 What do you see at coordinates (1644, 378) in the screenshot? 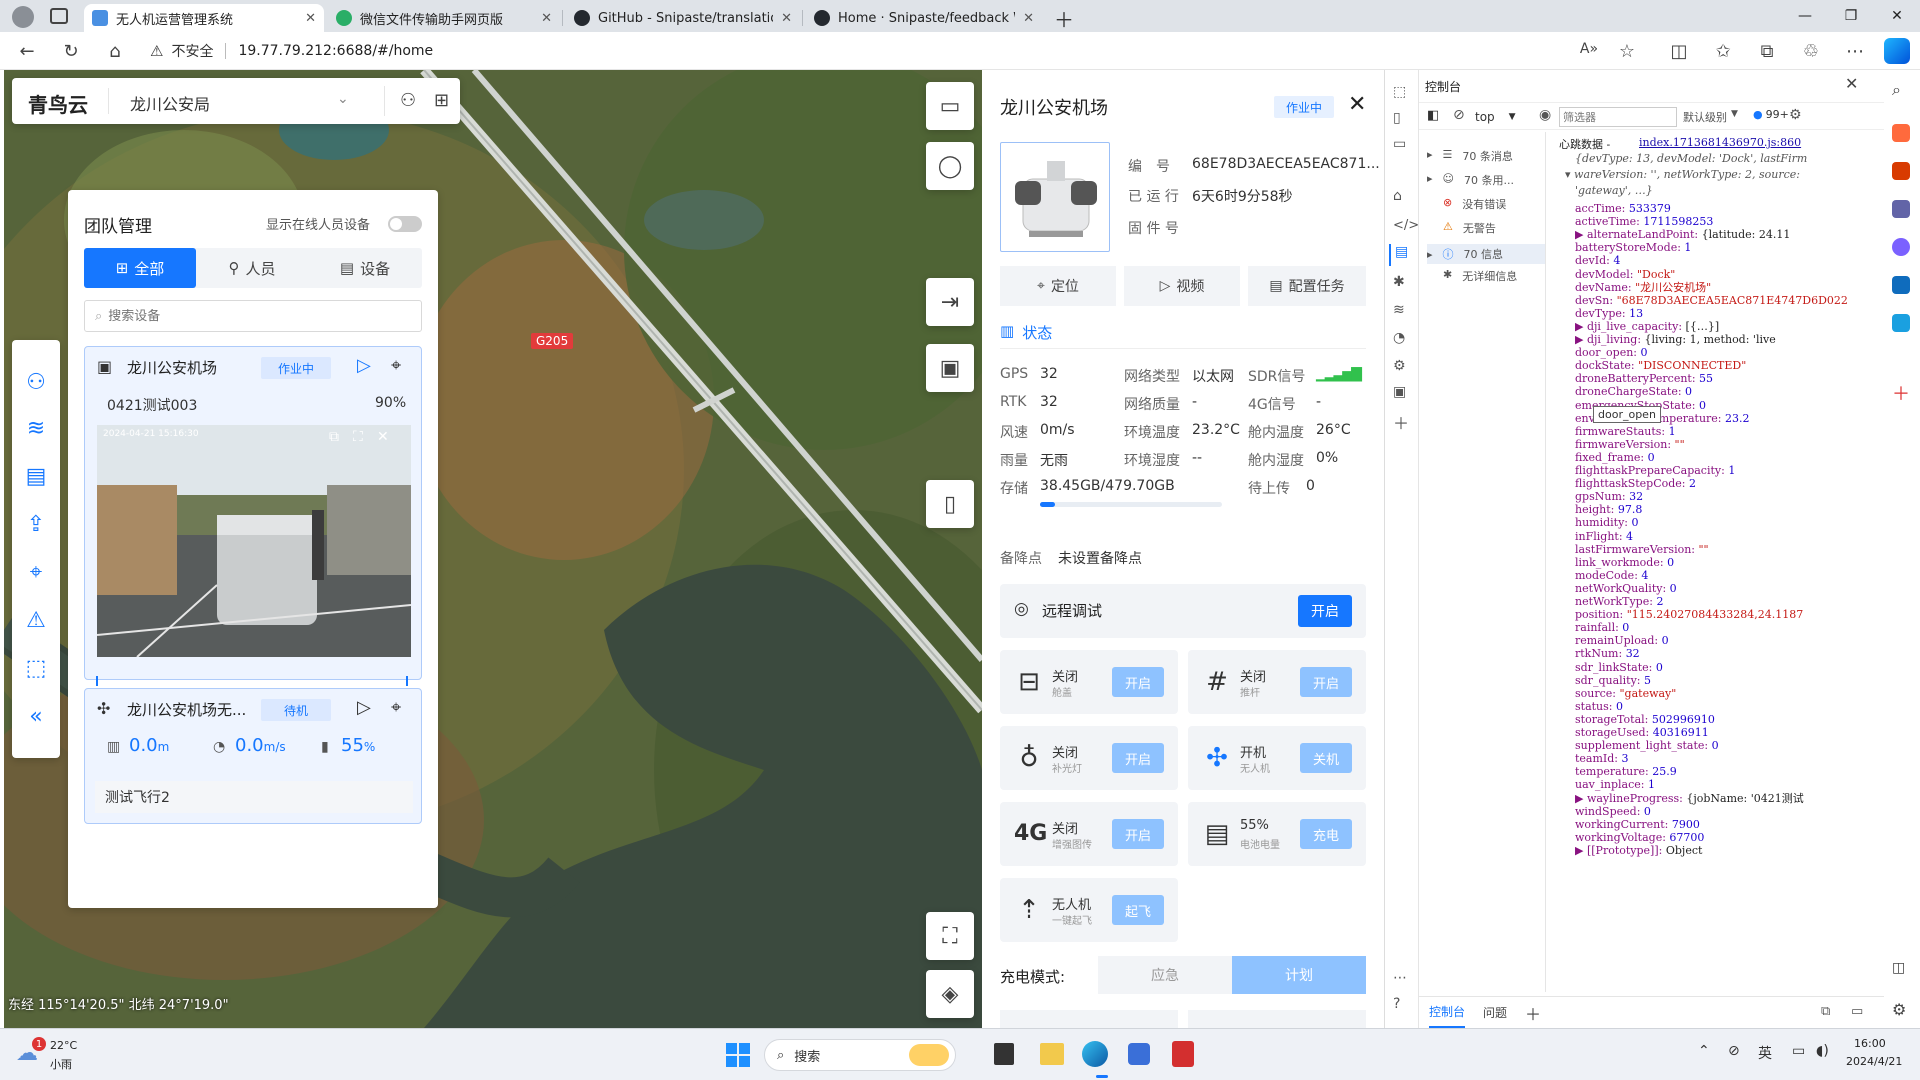
I see `console-property-line: droneBatteryPercent: 55` at bounding box center [1644, 378].